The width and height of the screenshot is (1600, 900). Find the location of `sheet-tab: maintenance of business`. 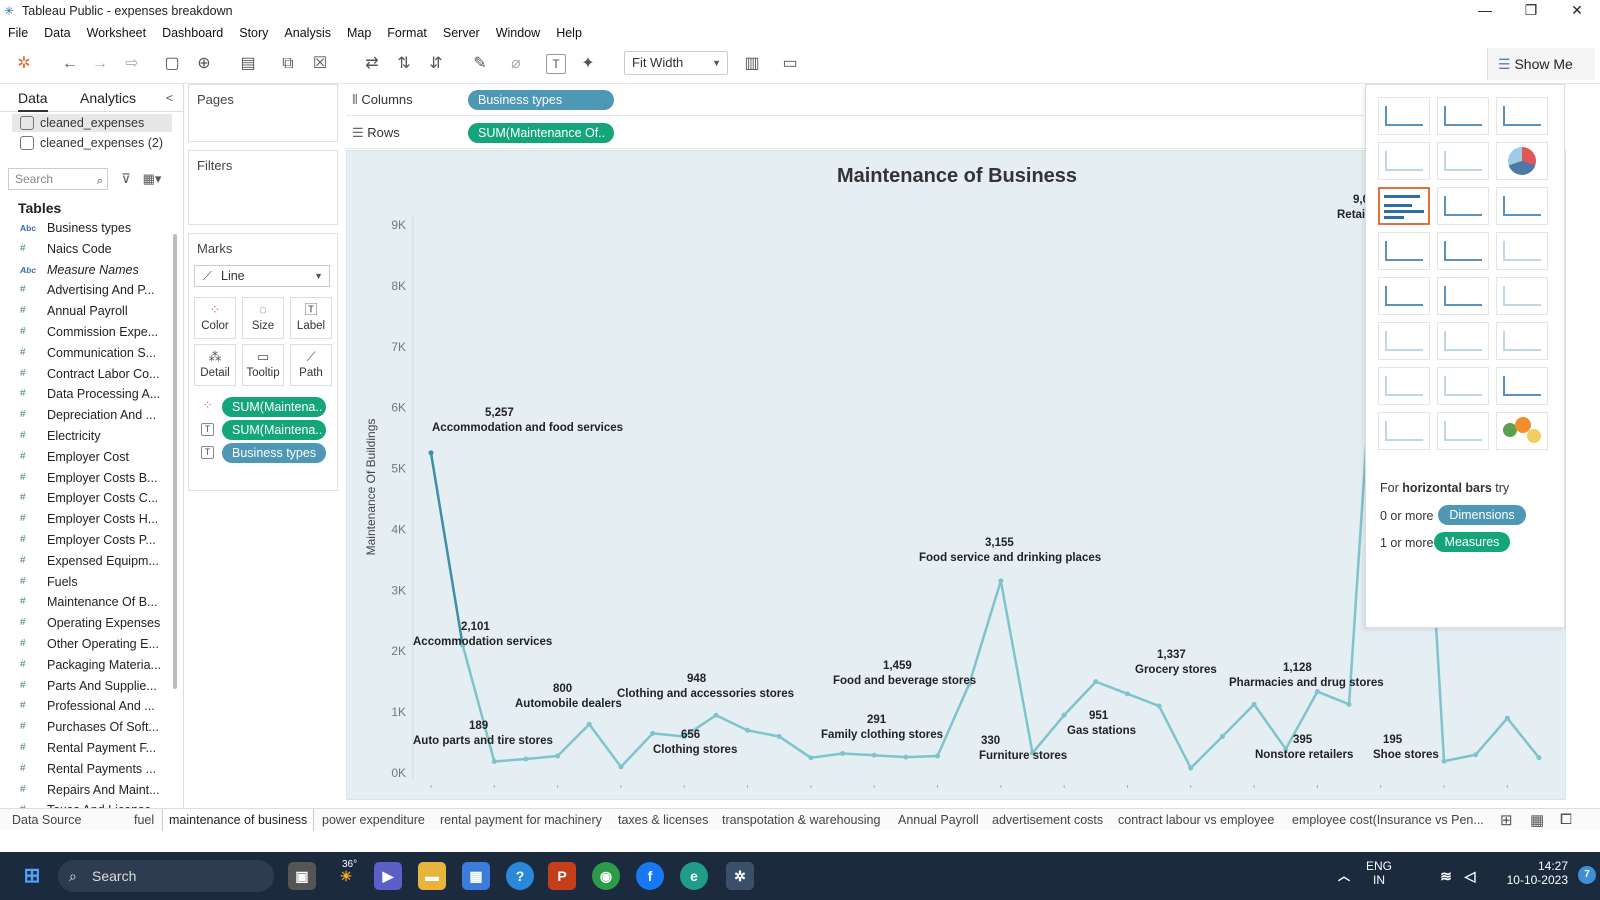

sheet-tab: maintenance of business is located at coordinates (238, 820).